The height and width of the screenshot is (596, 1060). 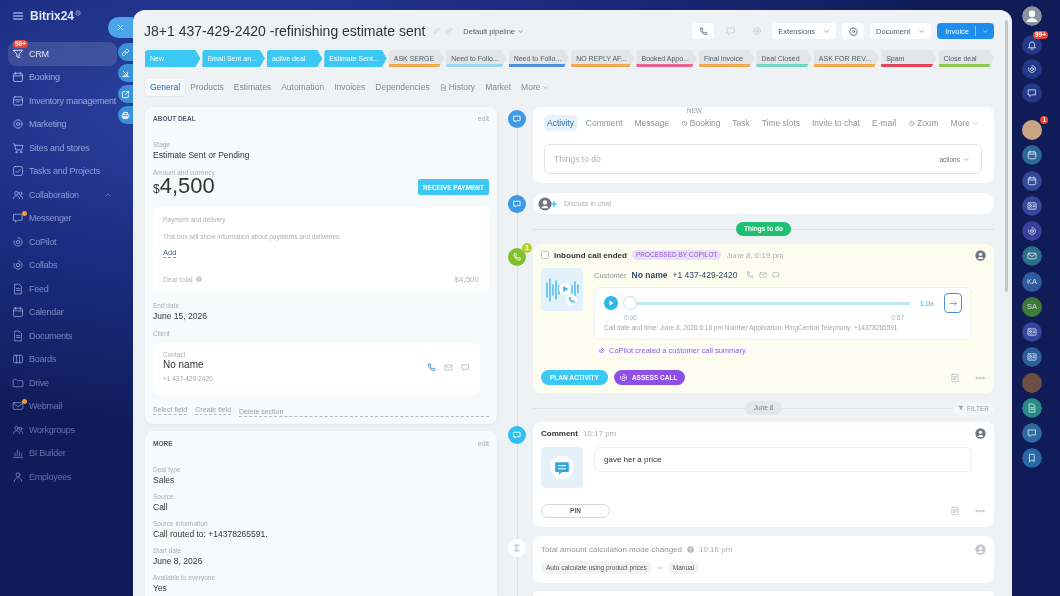 I want to click on print-button, so click(x=125, y=115).